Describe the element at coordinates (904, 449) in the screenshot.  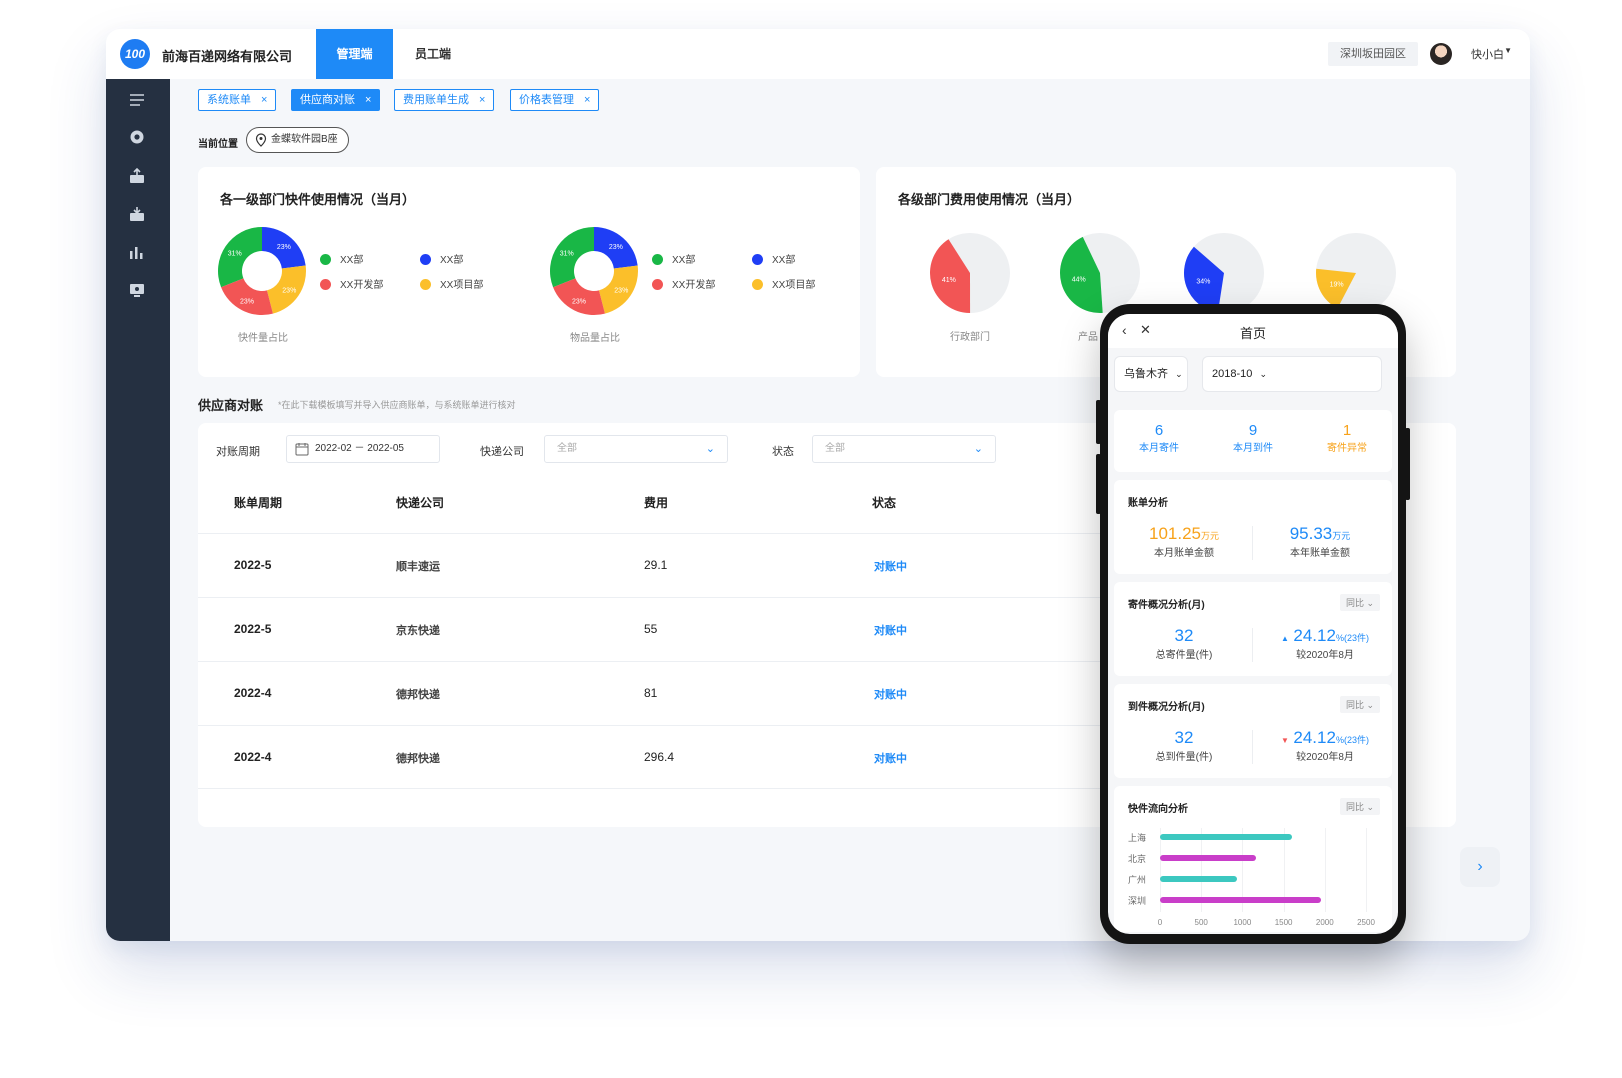
I see `status-select: 全部 ⌄` at that location.